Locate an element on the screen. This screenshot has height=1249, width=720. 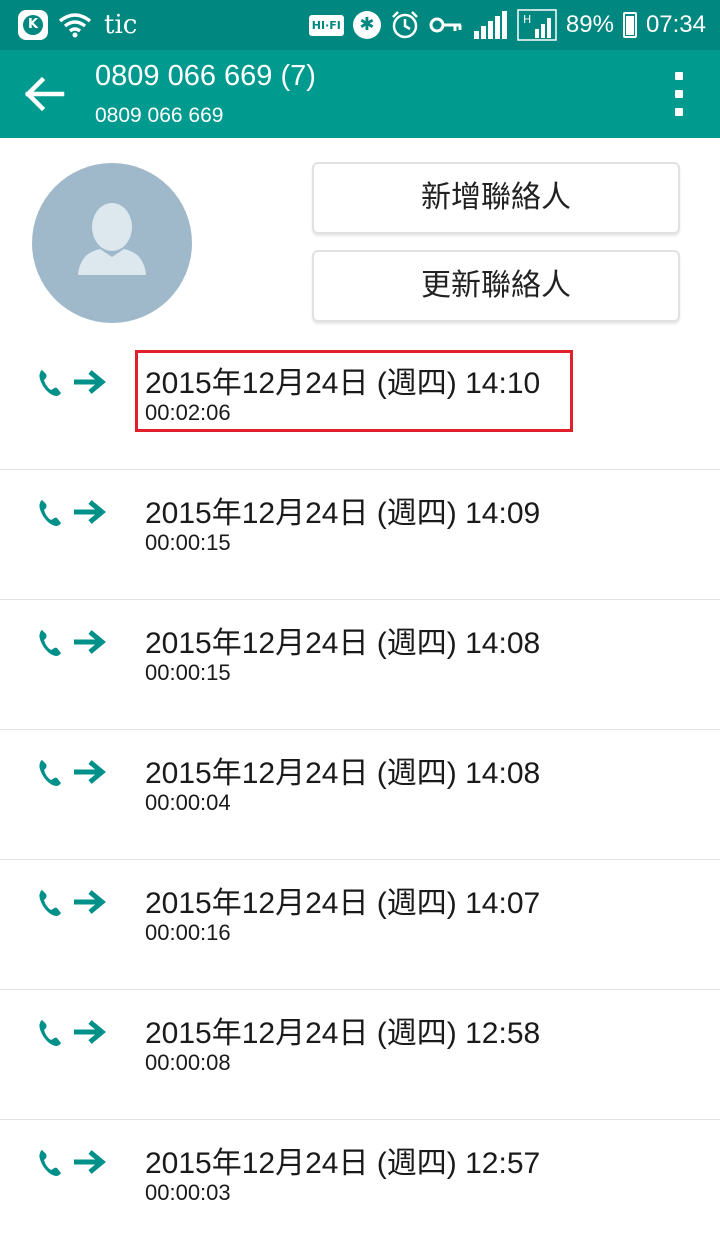
call-log-row: 2015年12月24日 (週四) 14:08 00:00:15 is located at coordinates (360, 665).